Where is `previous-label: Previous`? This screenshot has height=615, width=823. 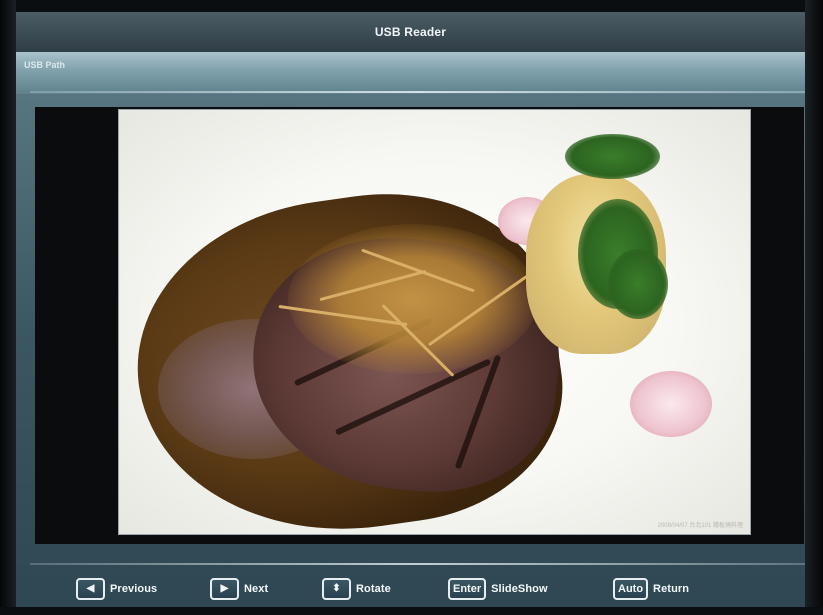
previous-label: Previous is located at coordinates (134, 589).